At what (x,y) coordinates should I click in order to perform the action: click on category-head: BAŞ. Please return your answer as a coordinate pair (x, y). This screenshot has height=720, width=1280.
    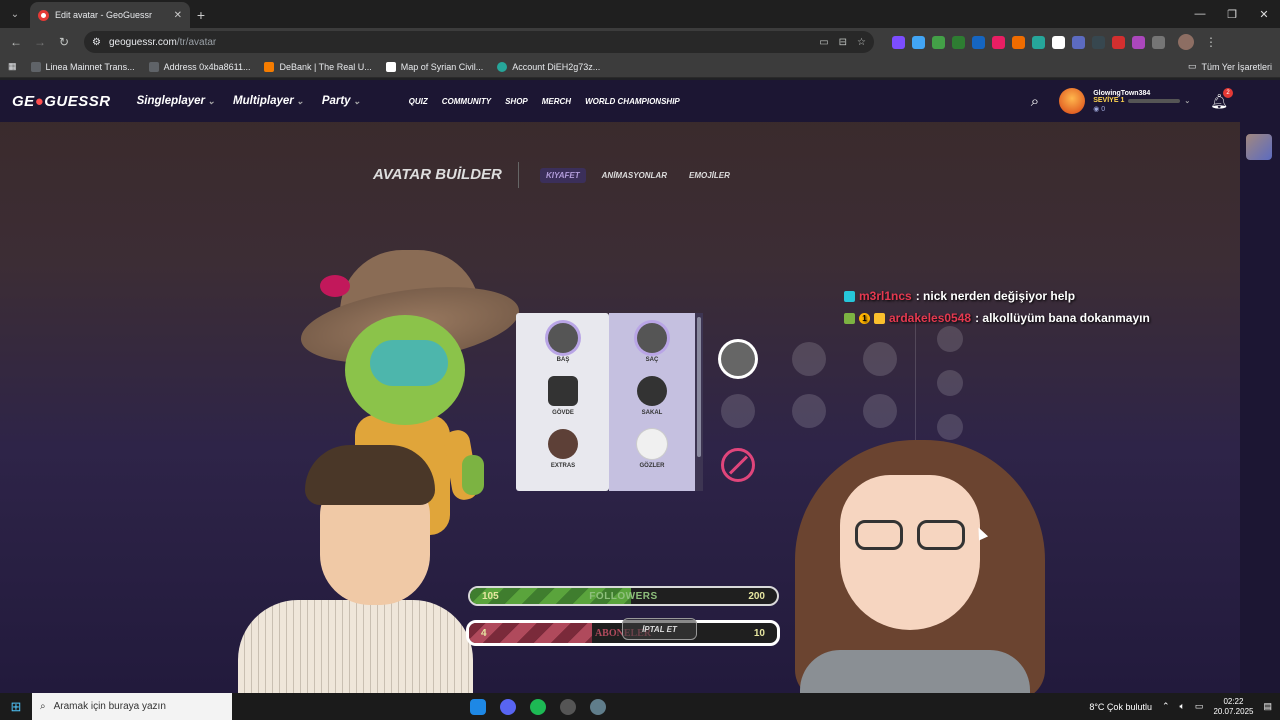
    Looking at the image, I should click on (563, 343).